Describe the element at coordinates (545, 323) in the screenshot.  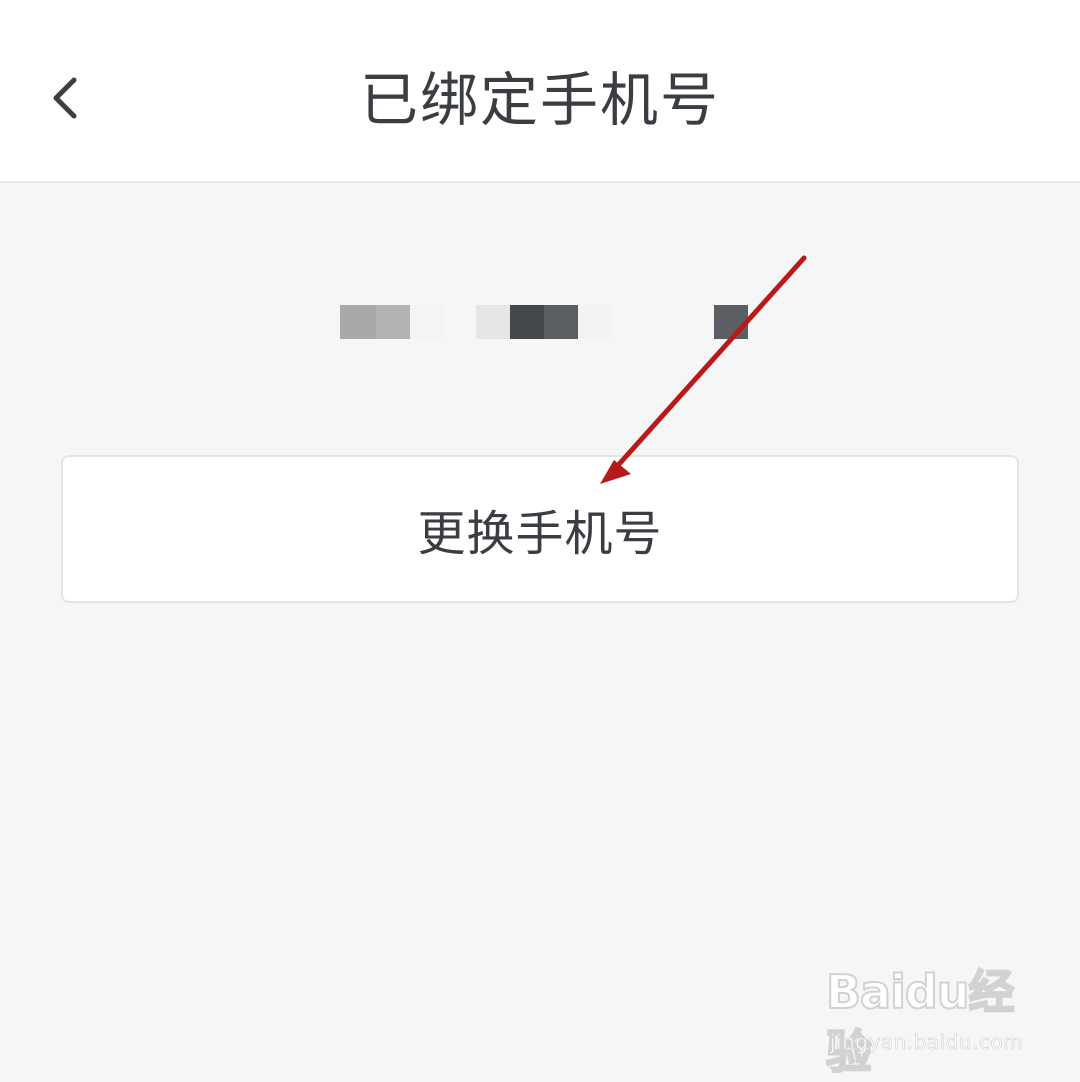
I see `bound-phone-number-redacted` at that location.